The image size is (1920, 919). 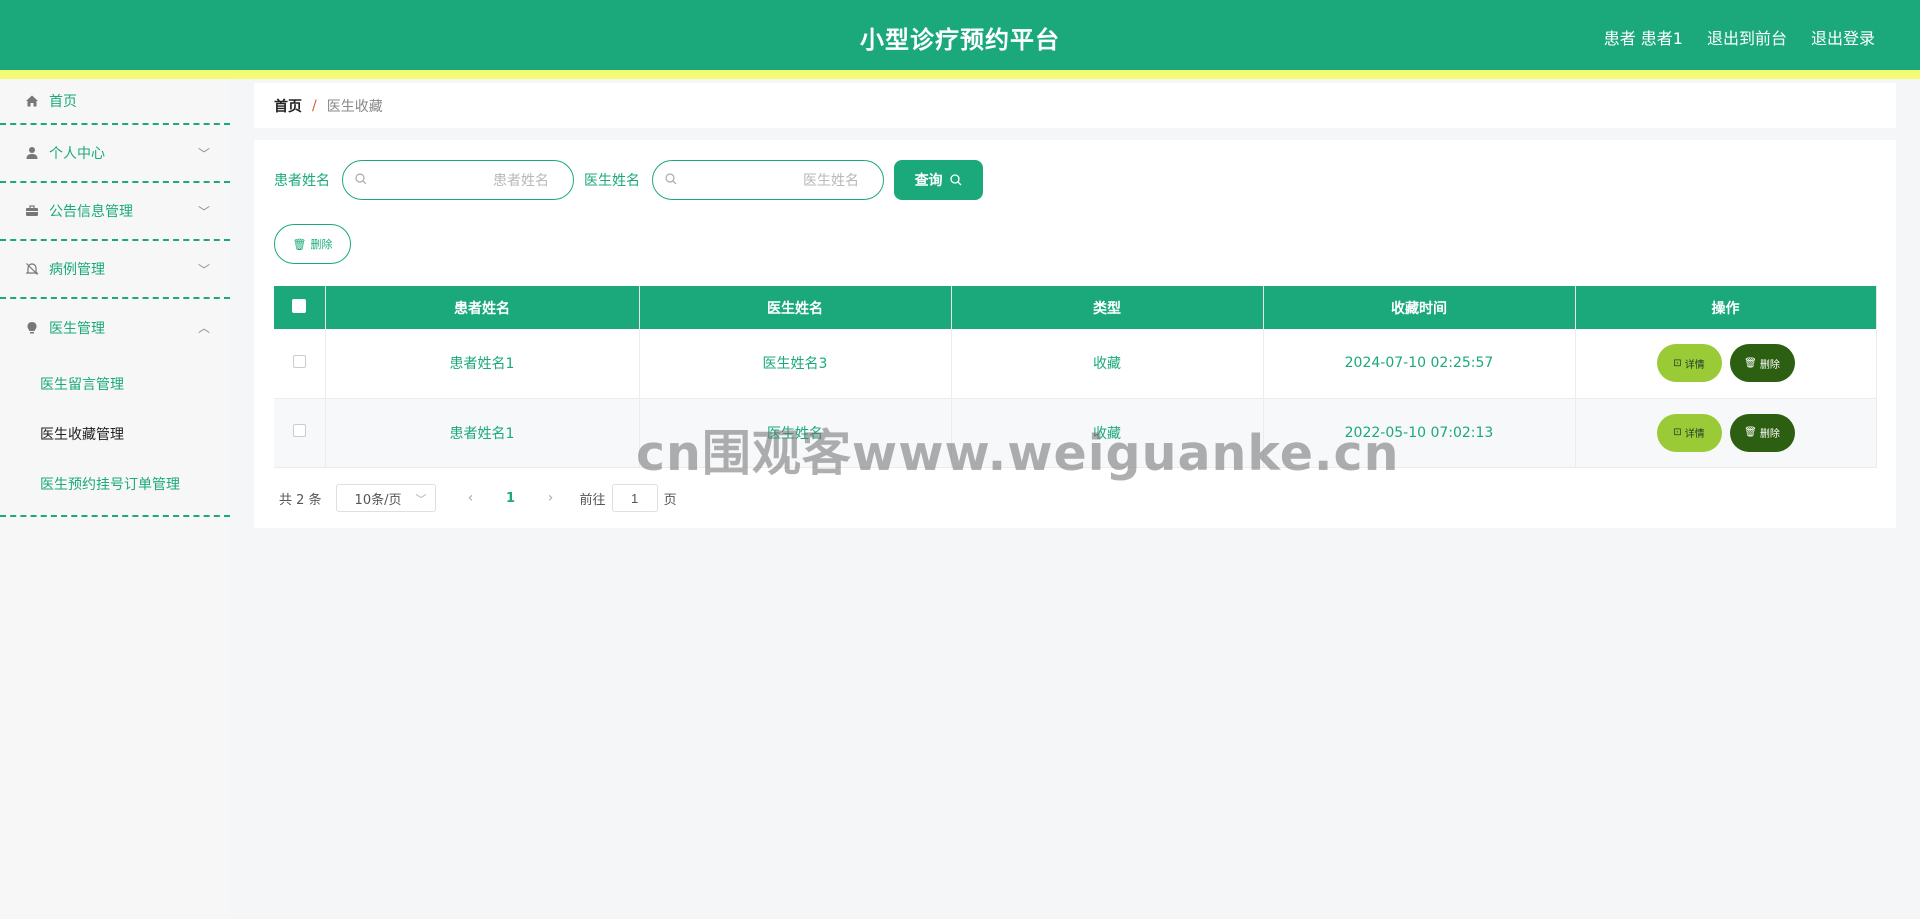 What do you see at coordinates (928, 181) in the screenshot?
I see `search-button-label: 查询` at bounding box center [928, 181].